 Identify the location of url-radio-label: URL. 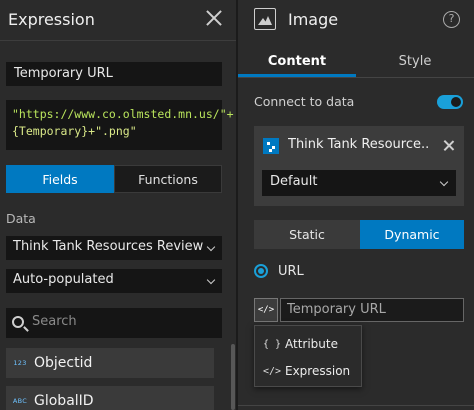
(291, 271).